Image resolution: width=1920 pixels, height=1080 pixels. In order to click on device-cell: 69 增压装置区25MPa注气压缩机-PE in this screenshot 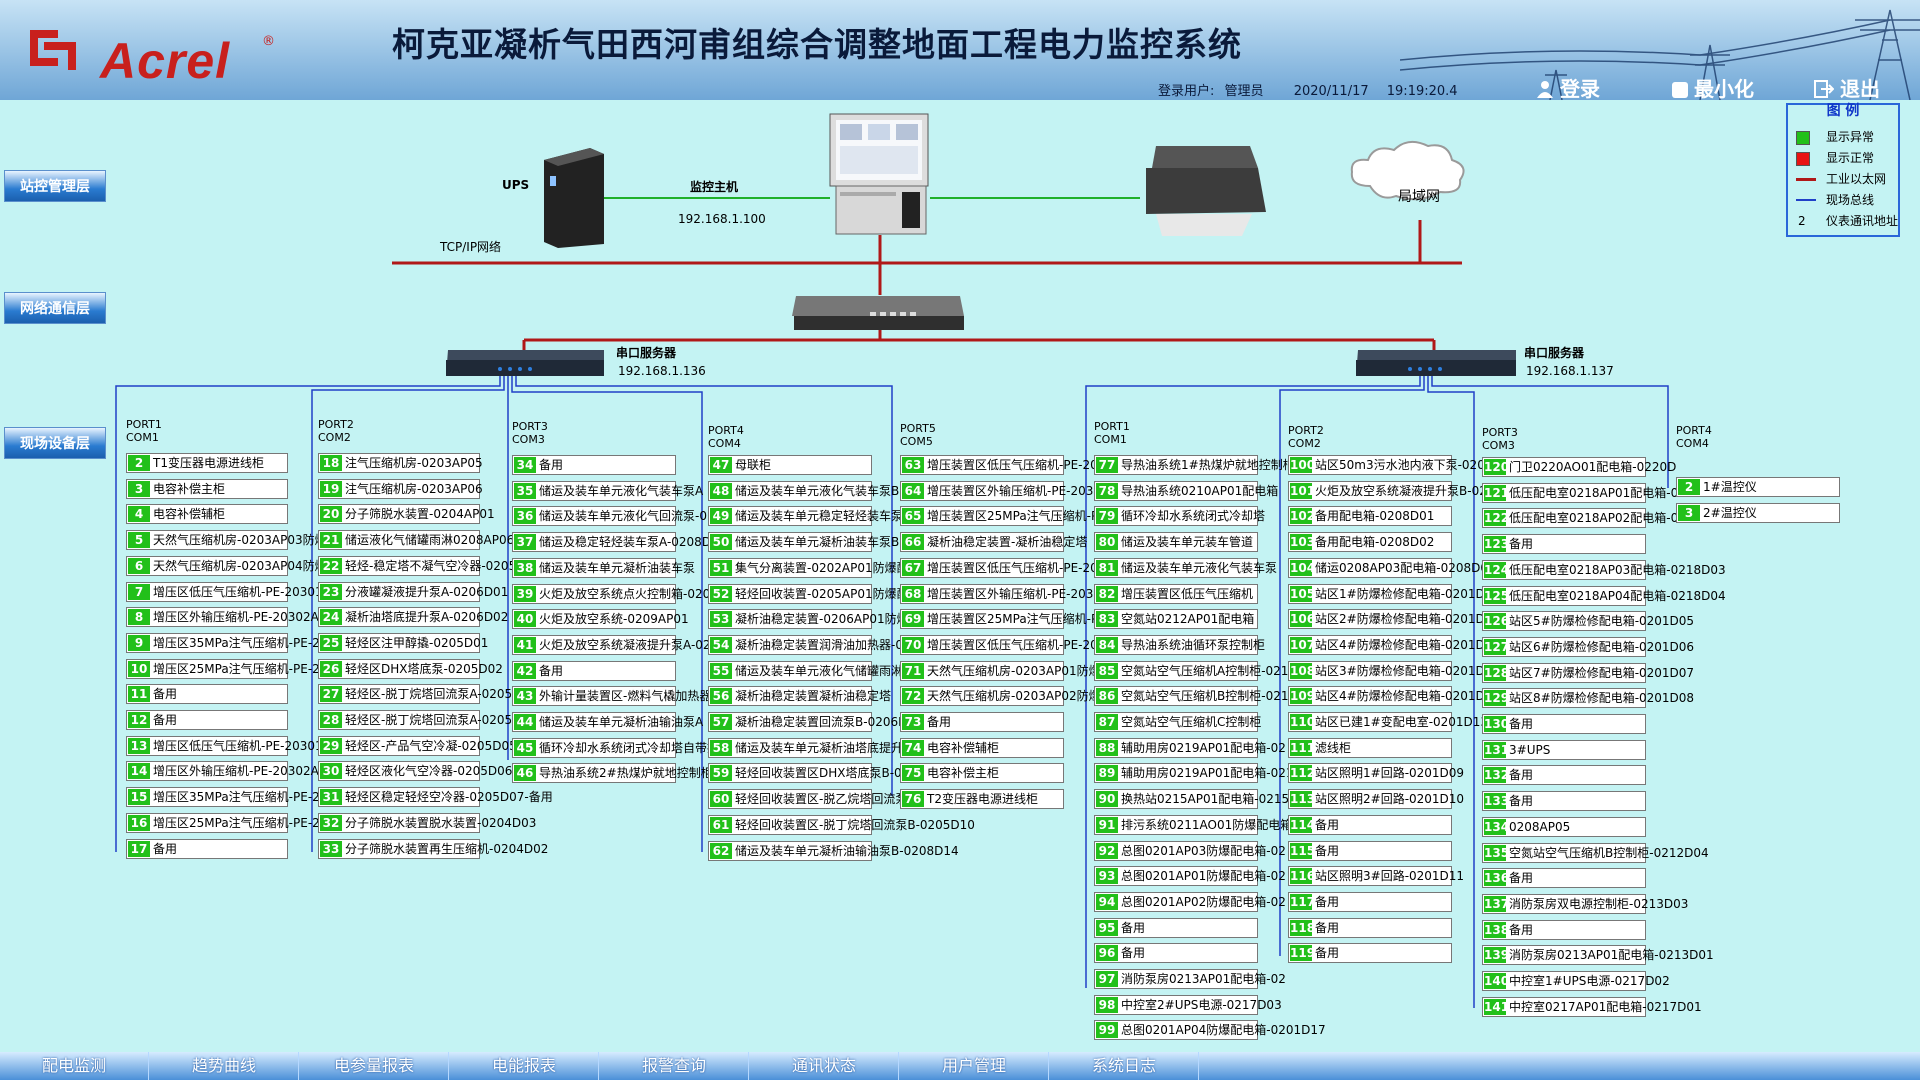, I will do `click(1003, 619)`.